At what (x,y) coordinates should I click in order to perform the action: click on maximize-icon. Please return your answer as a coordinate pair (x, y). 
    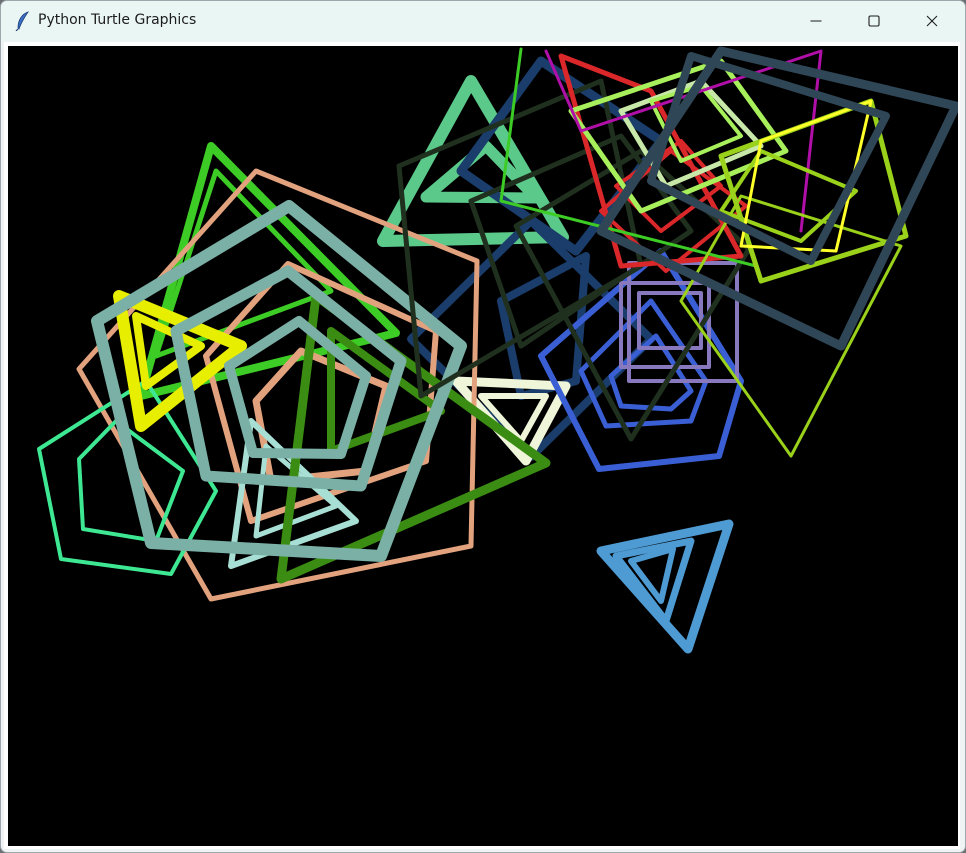
    Looking at the image, I should click on (874, 21).